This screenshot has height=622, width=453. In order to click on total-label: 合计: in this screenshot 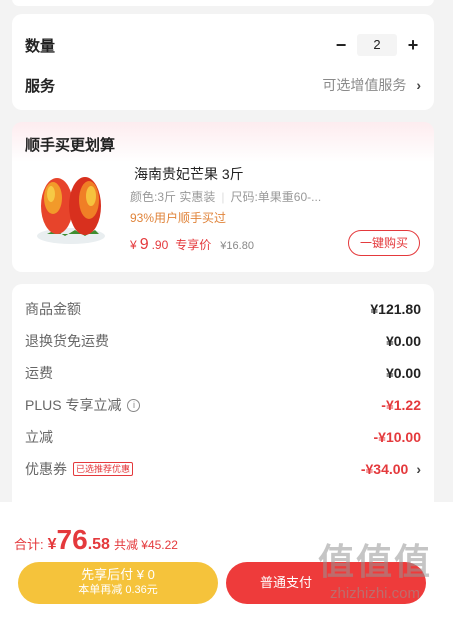, I will do `click(29, 544)`.